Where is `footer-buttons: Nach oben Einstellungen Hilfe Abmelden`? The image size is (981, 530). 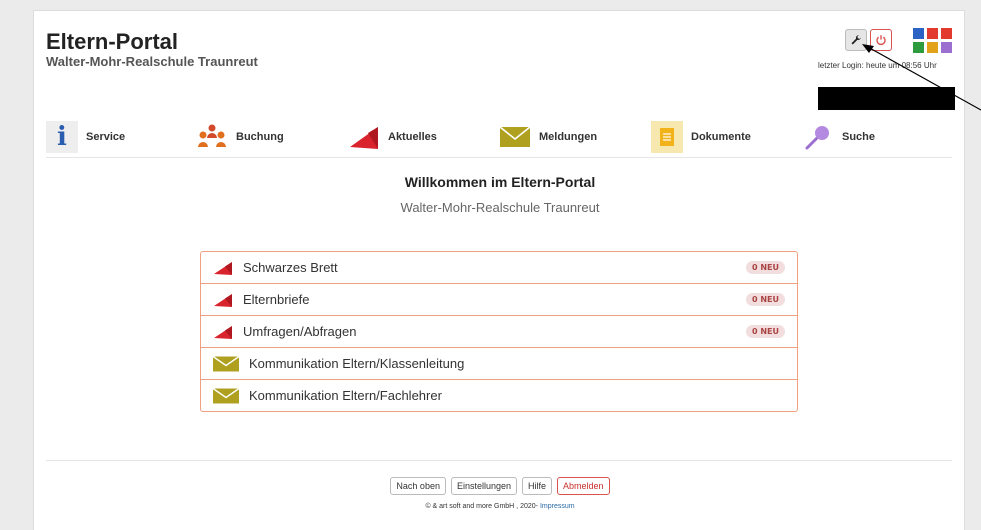
footer-buttons: Nach oben Einstellungen Hilfe Abmelden is located at coordinates (500, 486).